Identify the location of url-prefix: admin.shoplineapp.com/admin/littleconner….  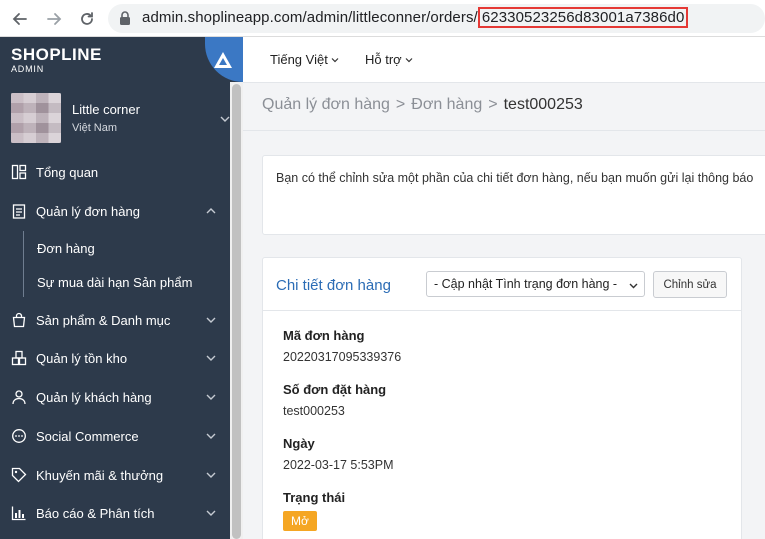
(310, 17).